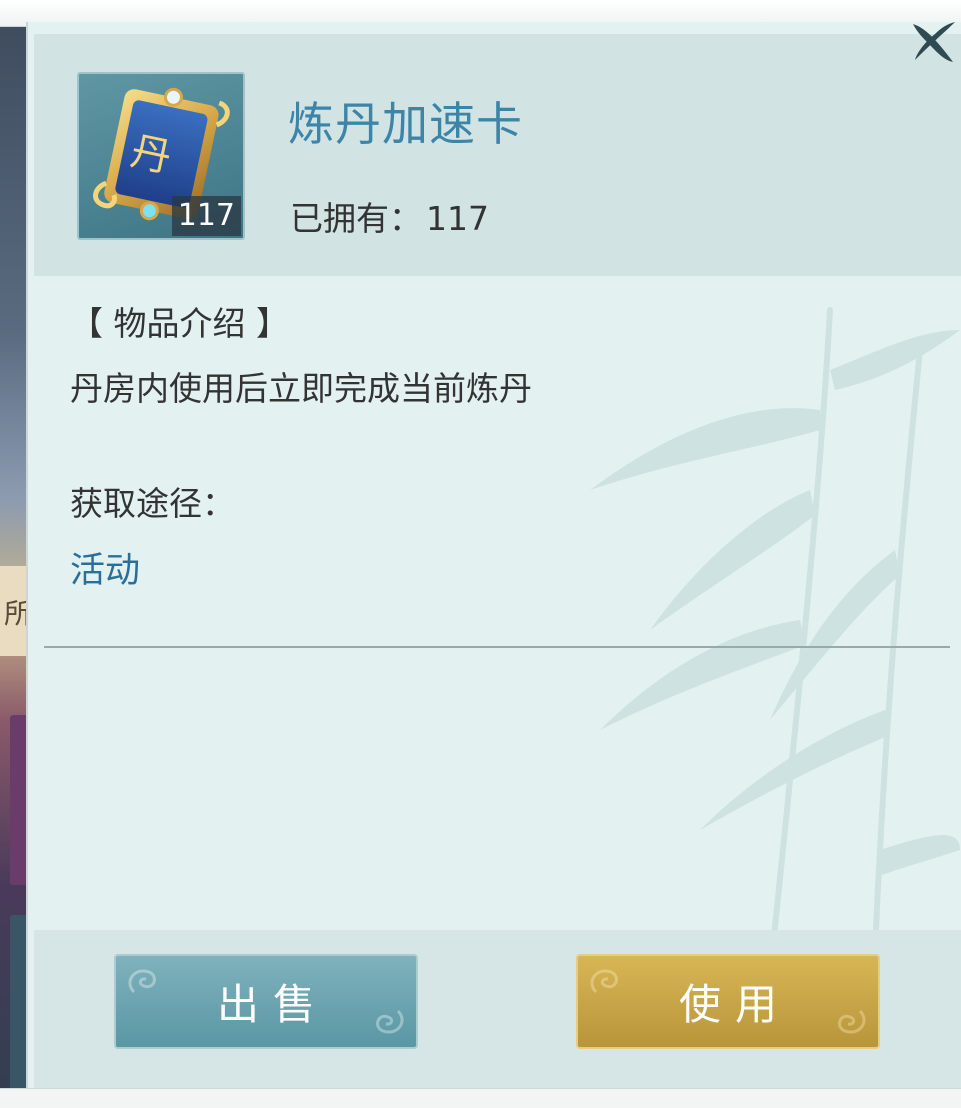  I want to click on source-link-activity: 活动, so click(105, 567).